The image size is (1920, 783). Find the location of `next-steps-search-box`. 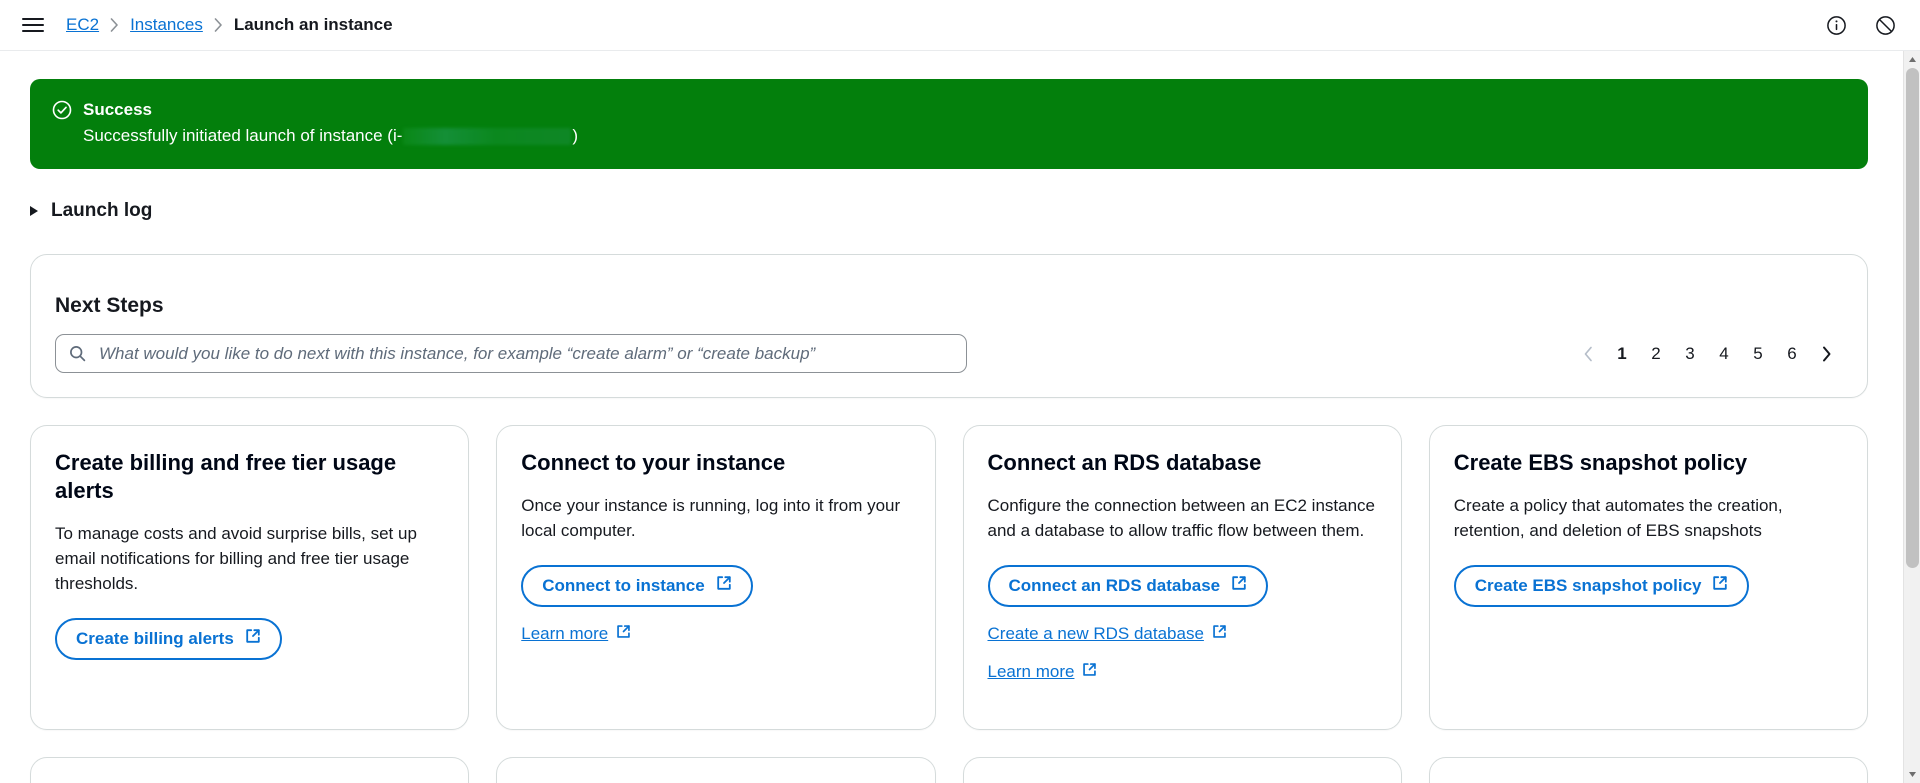

next-steps-search-box is located at coordinates (511, 354).